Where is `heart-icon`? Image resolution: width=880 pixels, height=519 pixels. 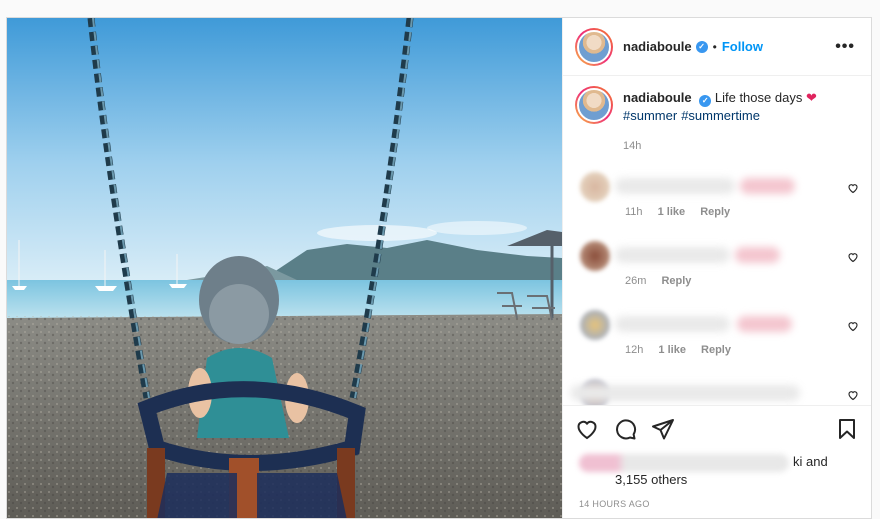
heart-icon is located at coordinates (587, 429).